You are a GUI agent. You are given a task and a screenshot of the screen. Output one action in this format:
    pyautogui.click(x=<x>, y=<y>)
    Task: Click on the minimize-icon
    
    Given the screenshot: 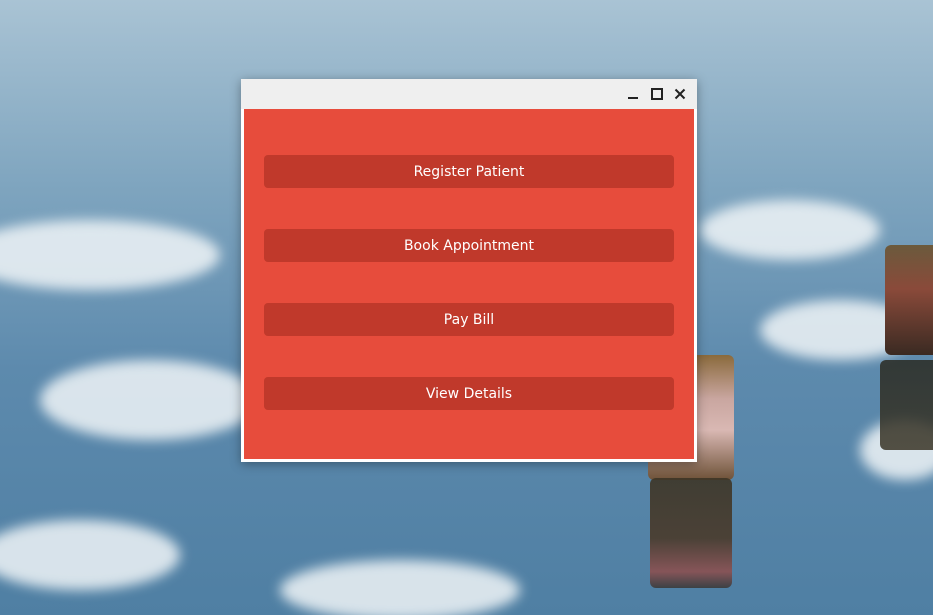 What is the action you would take?
    pyautogui.click(x=633, y=94)
    